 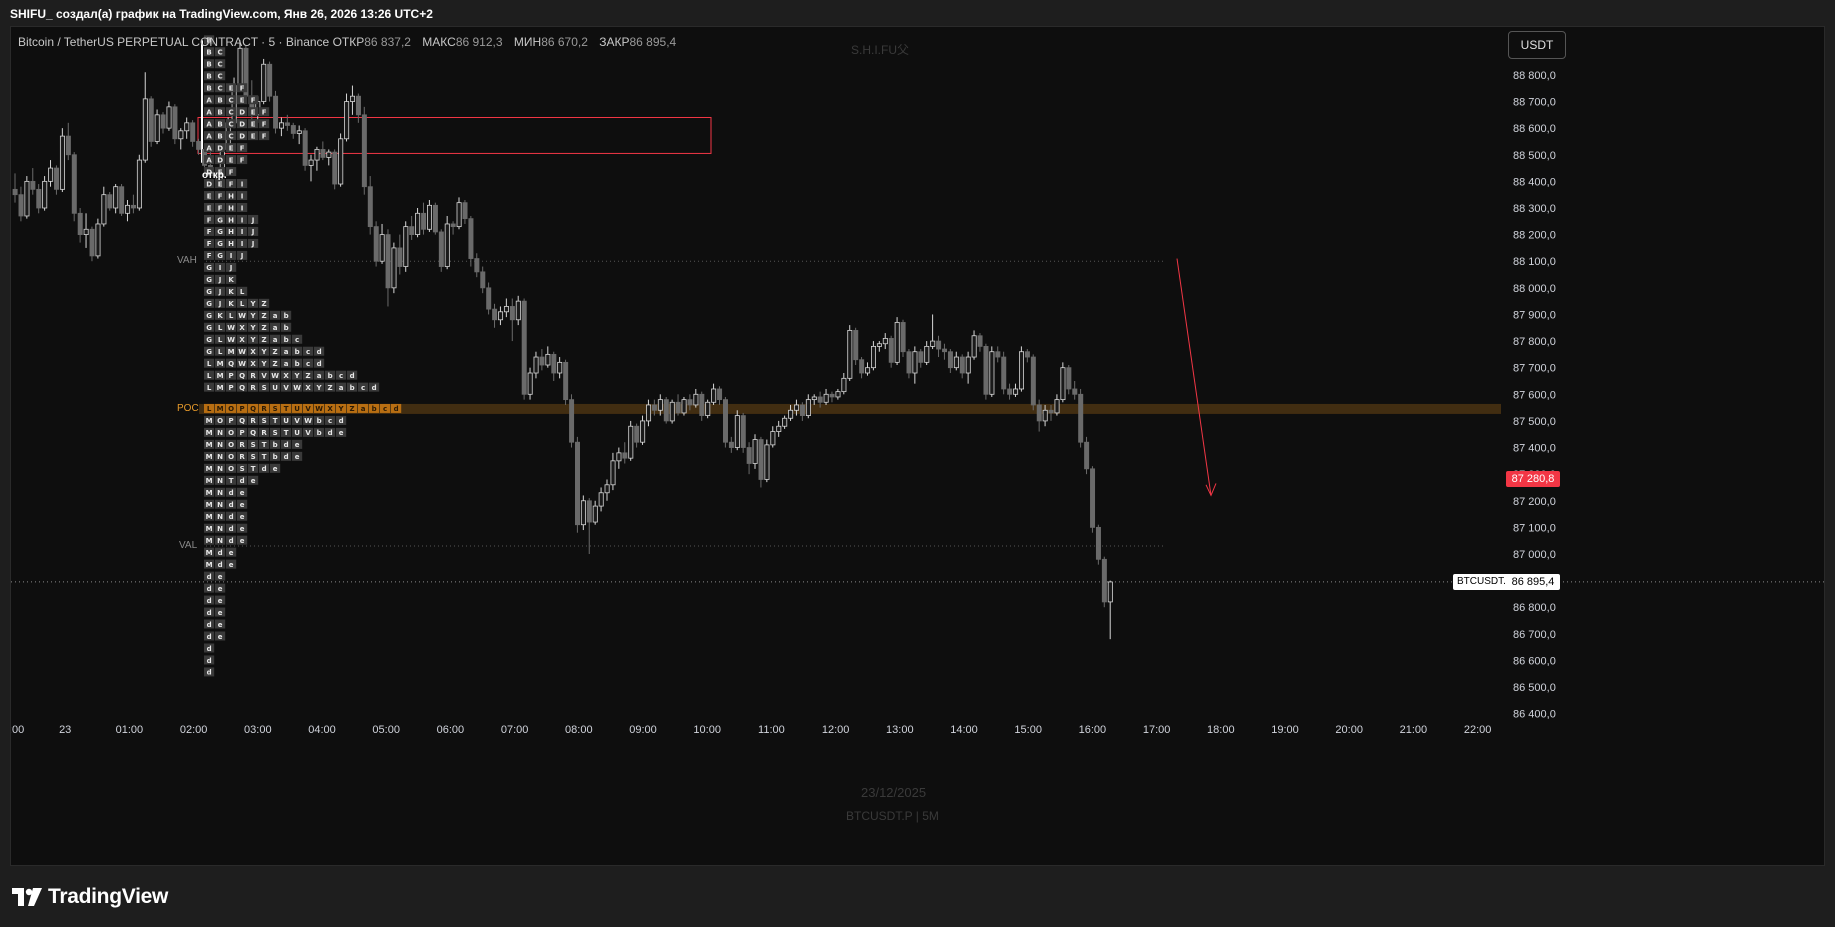 What do you see at coordinates (1534, 555) in the screenshot?
I see `price-tick: 87 000,0` at bounding box center [1534, 555].